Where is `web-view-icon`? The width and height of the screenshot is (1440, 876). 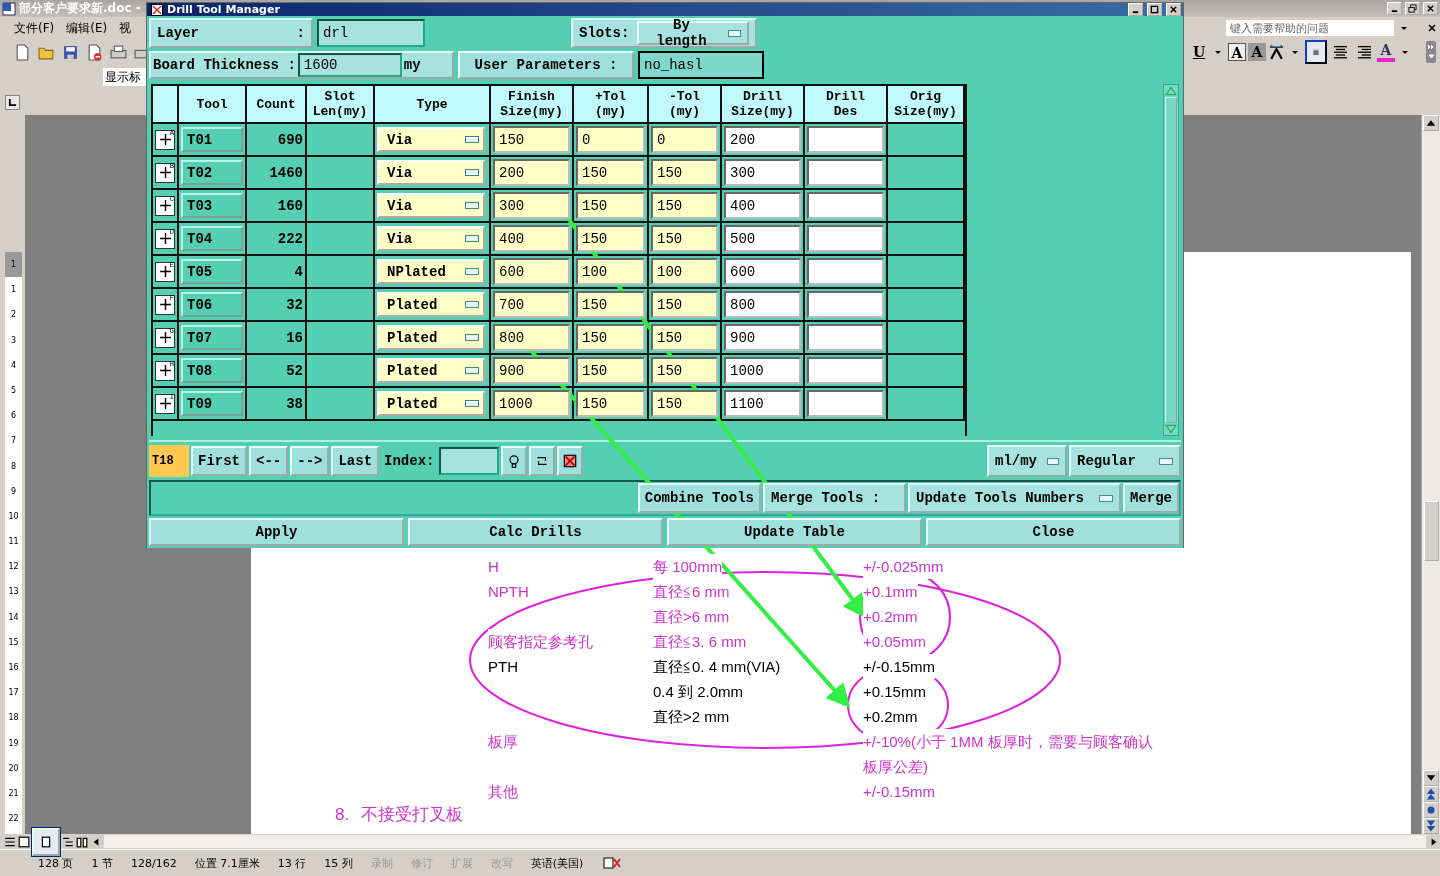 web-view-icon is located at coordinates (24, 841).